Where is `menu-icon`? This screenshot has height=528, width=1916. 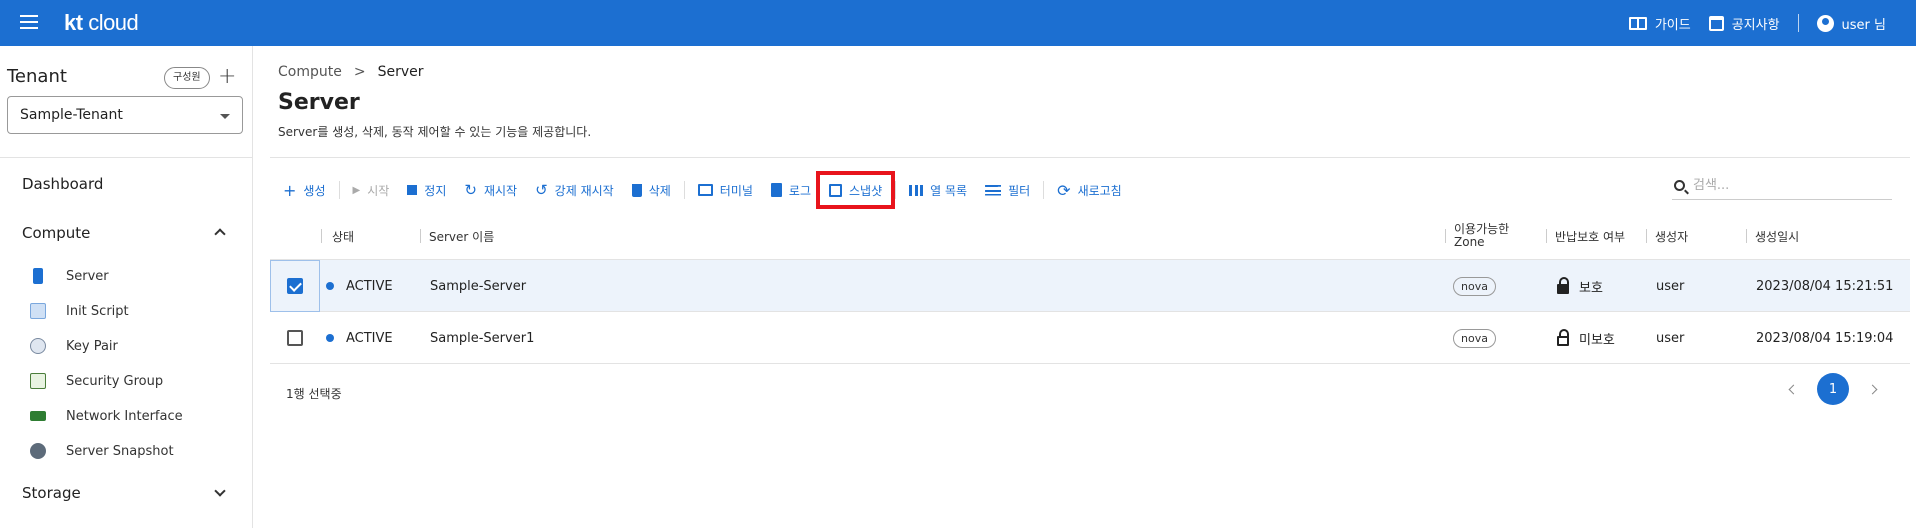
menu-icon is located at coordinates (29, 22).